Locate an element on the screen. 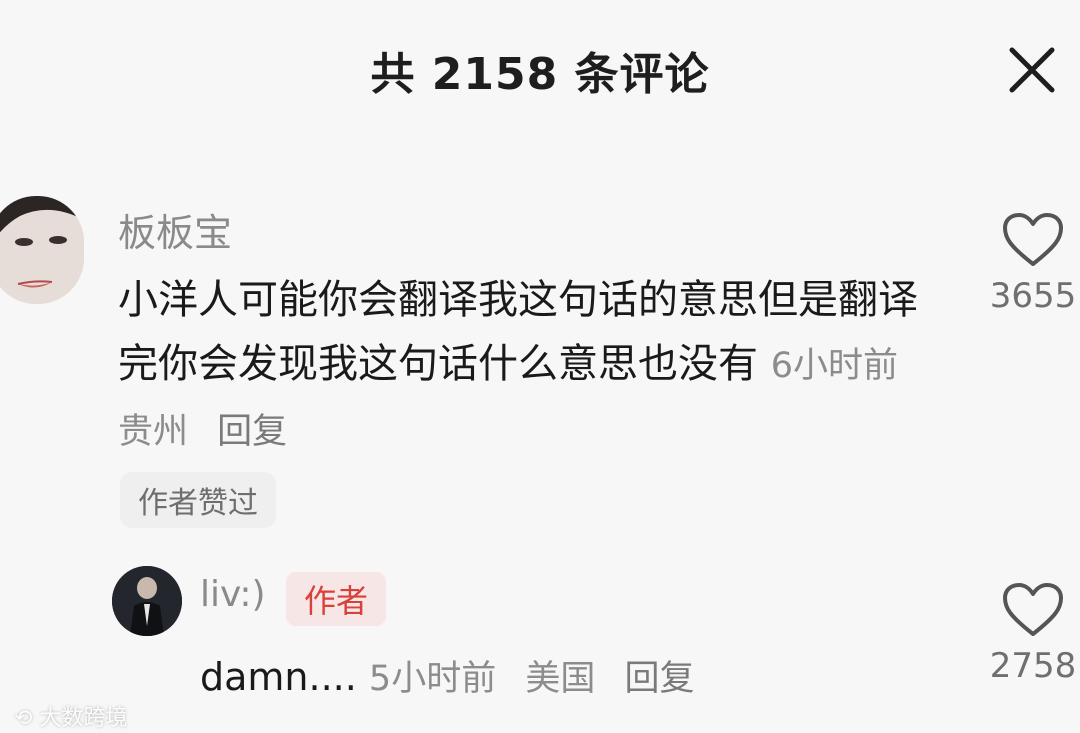 Image resolution: width=1080 pixels, height=733 pixels. reply-like-group: 2758 is located at coordinates (1029, 634).